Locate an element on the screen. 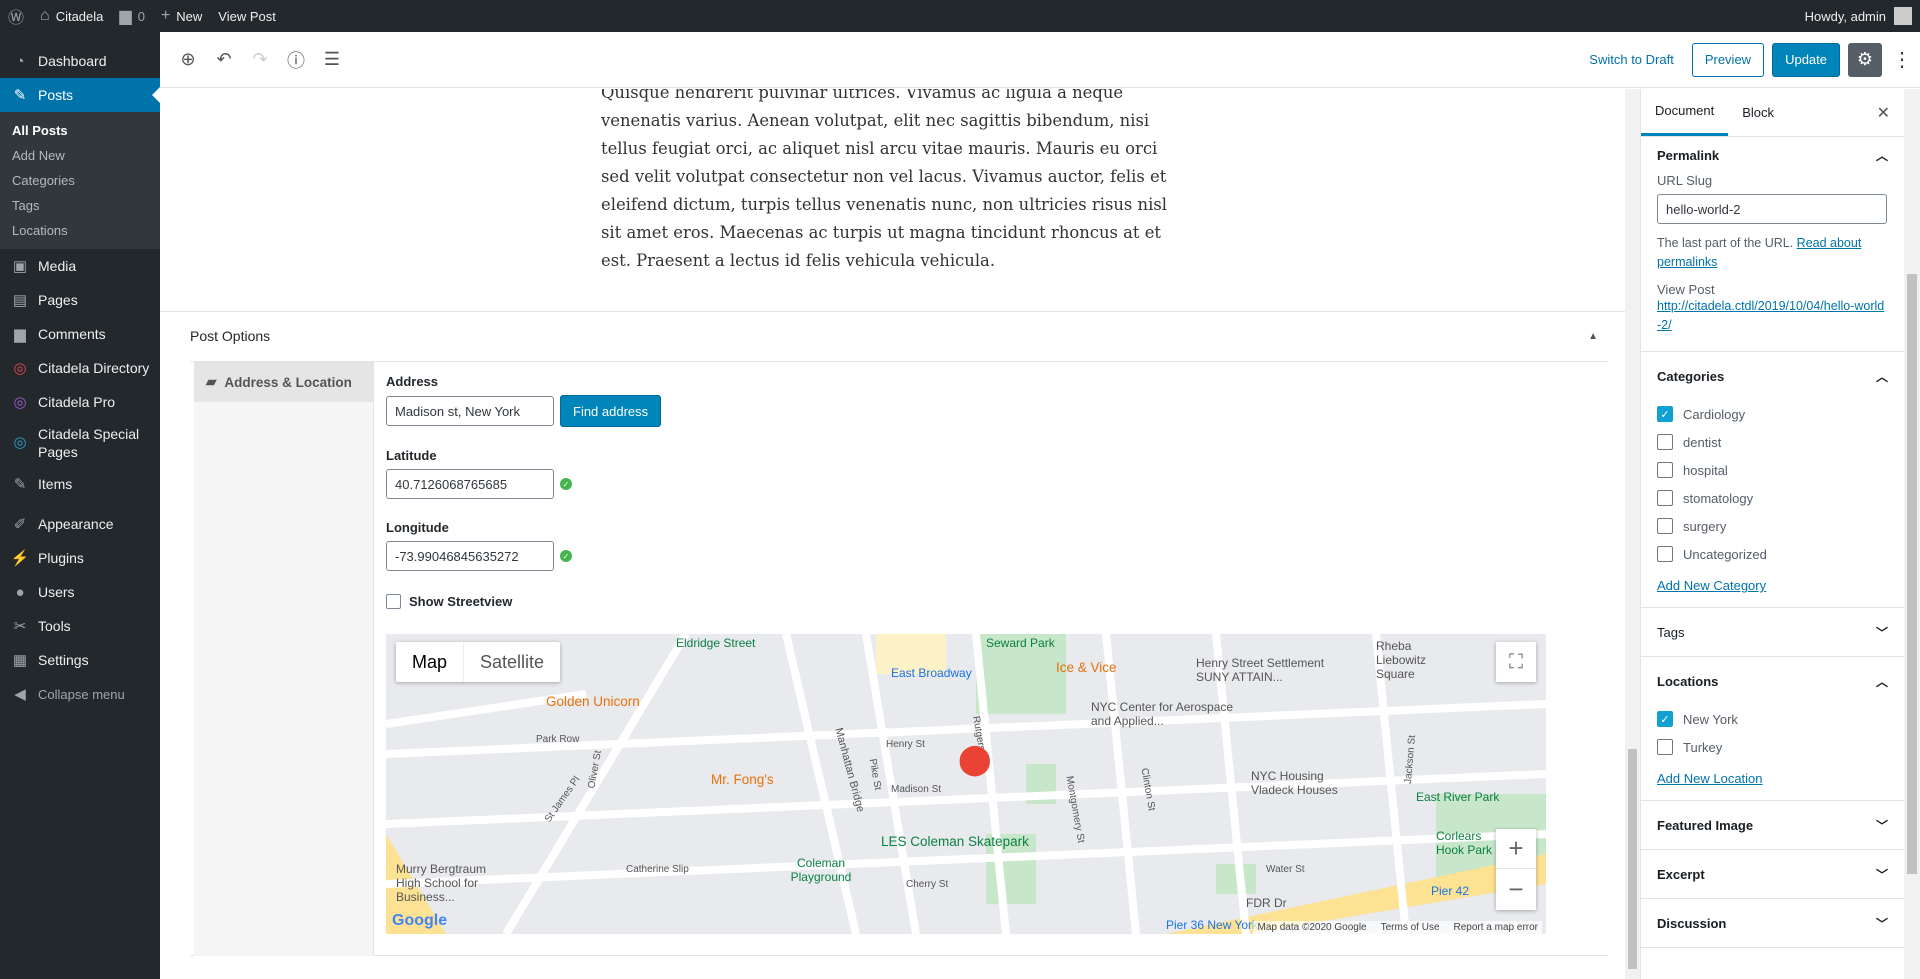 The width and height of the screenshot is (1920, 979). categories-header: Categories ︿ is located at coordinates (1772, 376).